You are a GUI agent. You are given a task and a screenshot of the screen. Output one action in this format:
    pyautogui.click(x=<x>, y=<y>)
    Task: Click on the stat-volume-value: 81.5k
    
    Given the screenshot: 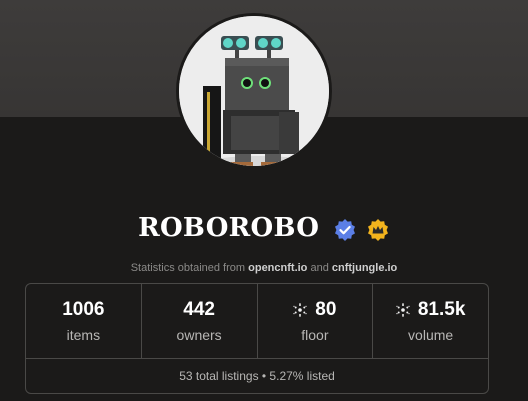 What is the action you would take?
    pyautogui.click(x=441, y=309)
    